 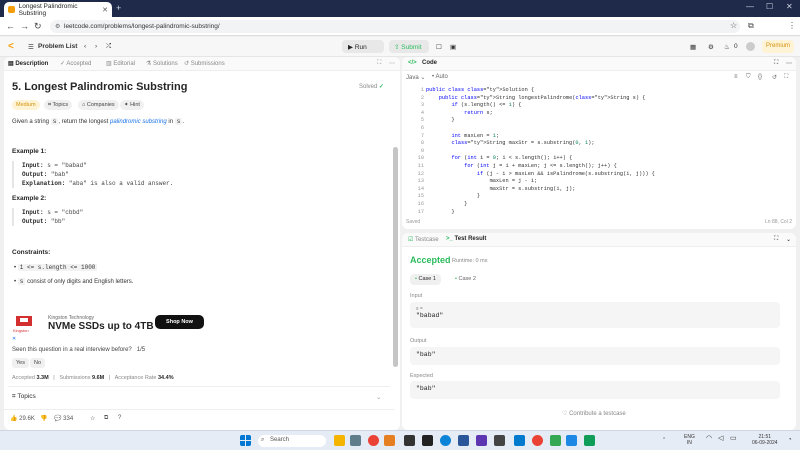 I want to click on forward-icon: →, so click(x=24, y=26).